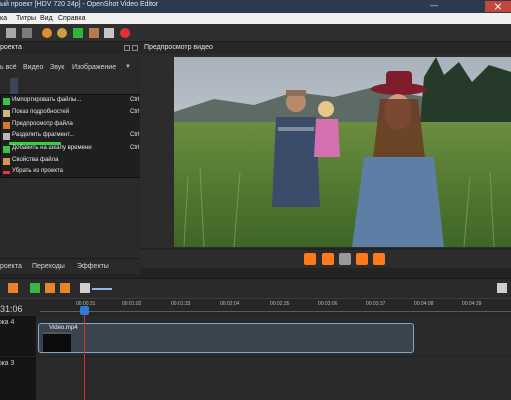 The width and height of the screenshot is (511, 400). Describe the element at coordinates (6, 161) in the screenshot. I see `properties-icon` at that location.